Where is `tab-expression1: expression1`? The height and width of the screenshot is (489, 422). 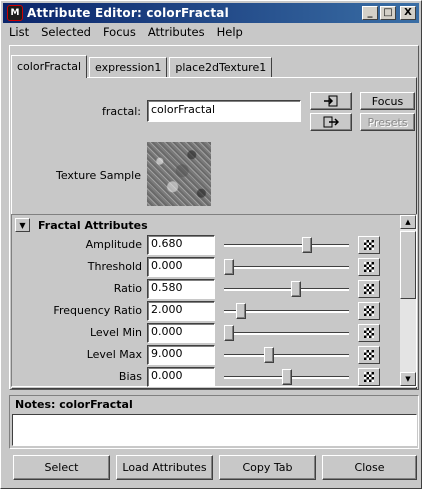 tab-expression1: expression1 is located at coordinates (128, 67).